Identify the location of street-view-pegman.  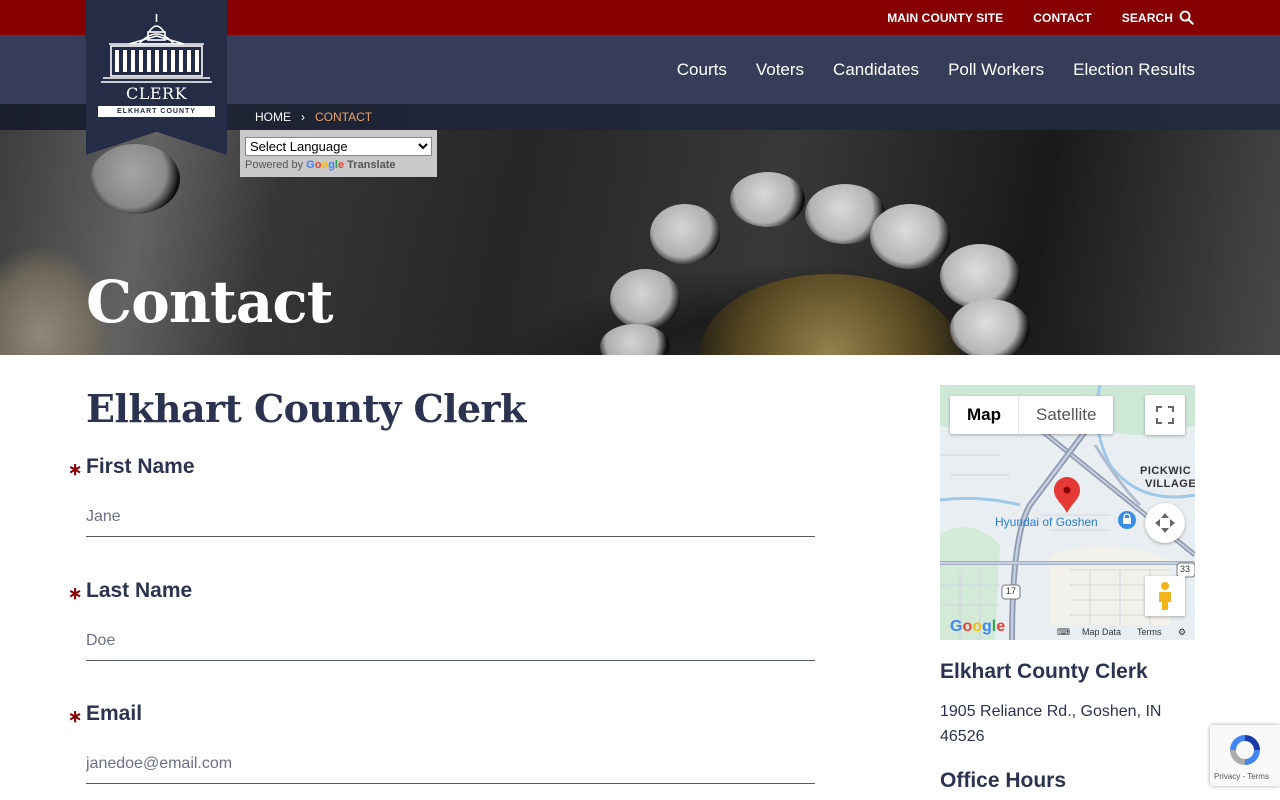
(1165, 596).